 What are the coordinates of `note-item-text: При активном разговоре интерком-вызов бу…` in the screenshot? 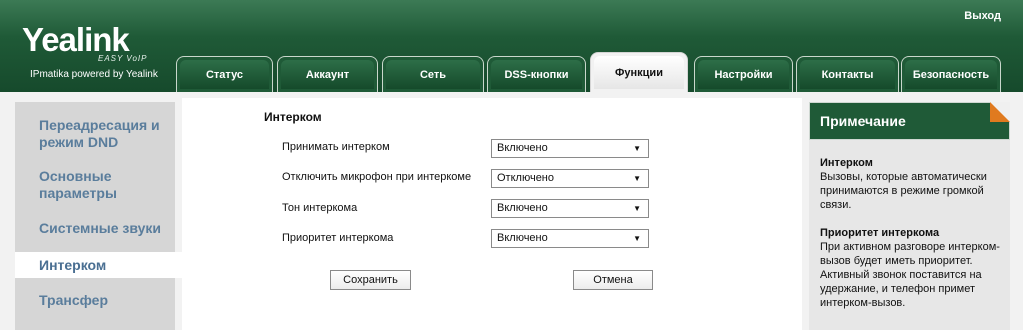 It's located at (910, 275).